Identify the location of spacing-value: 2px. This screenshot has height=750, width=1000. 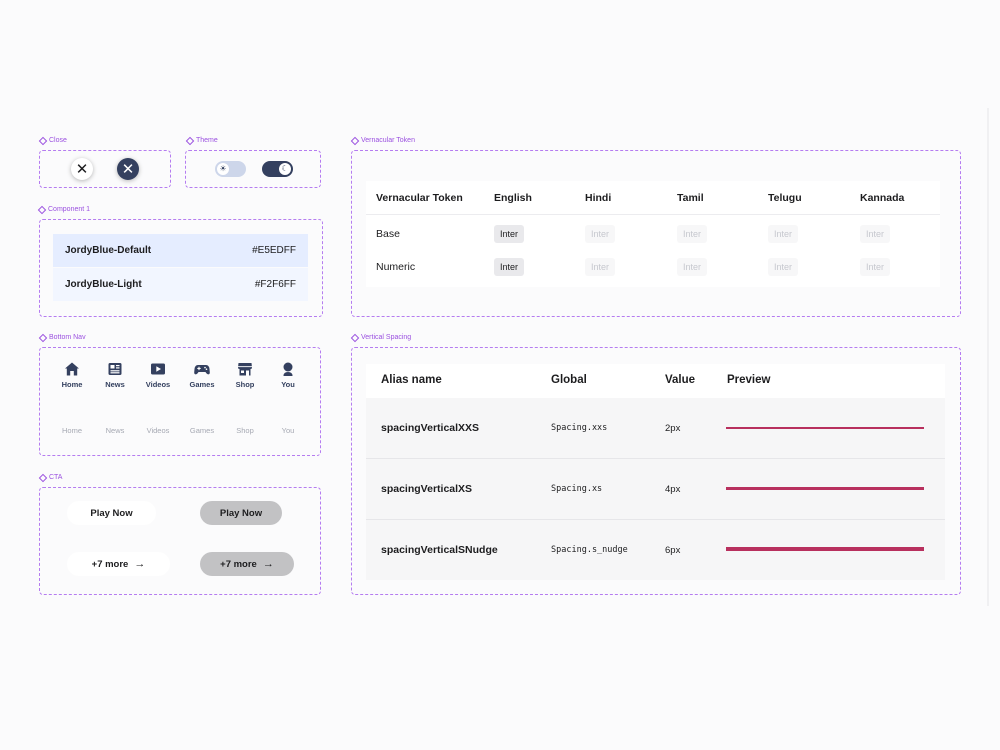
(673, 428).